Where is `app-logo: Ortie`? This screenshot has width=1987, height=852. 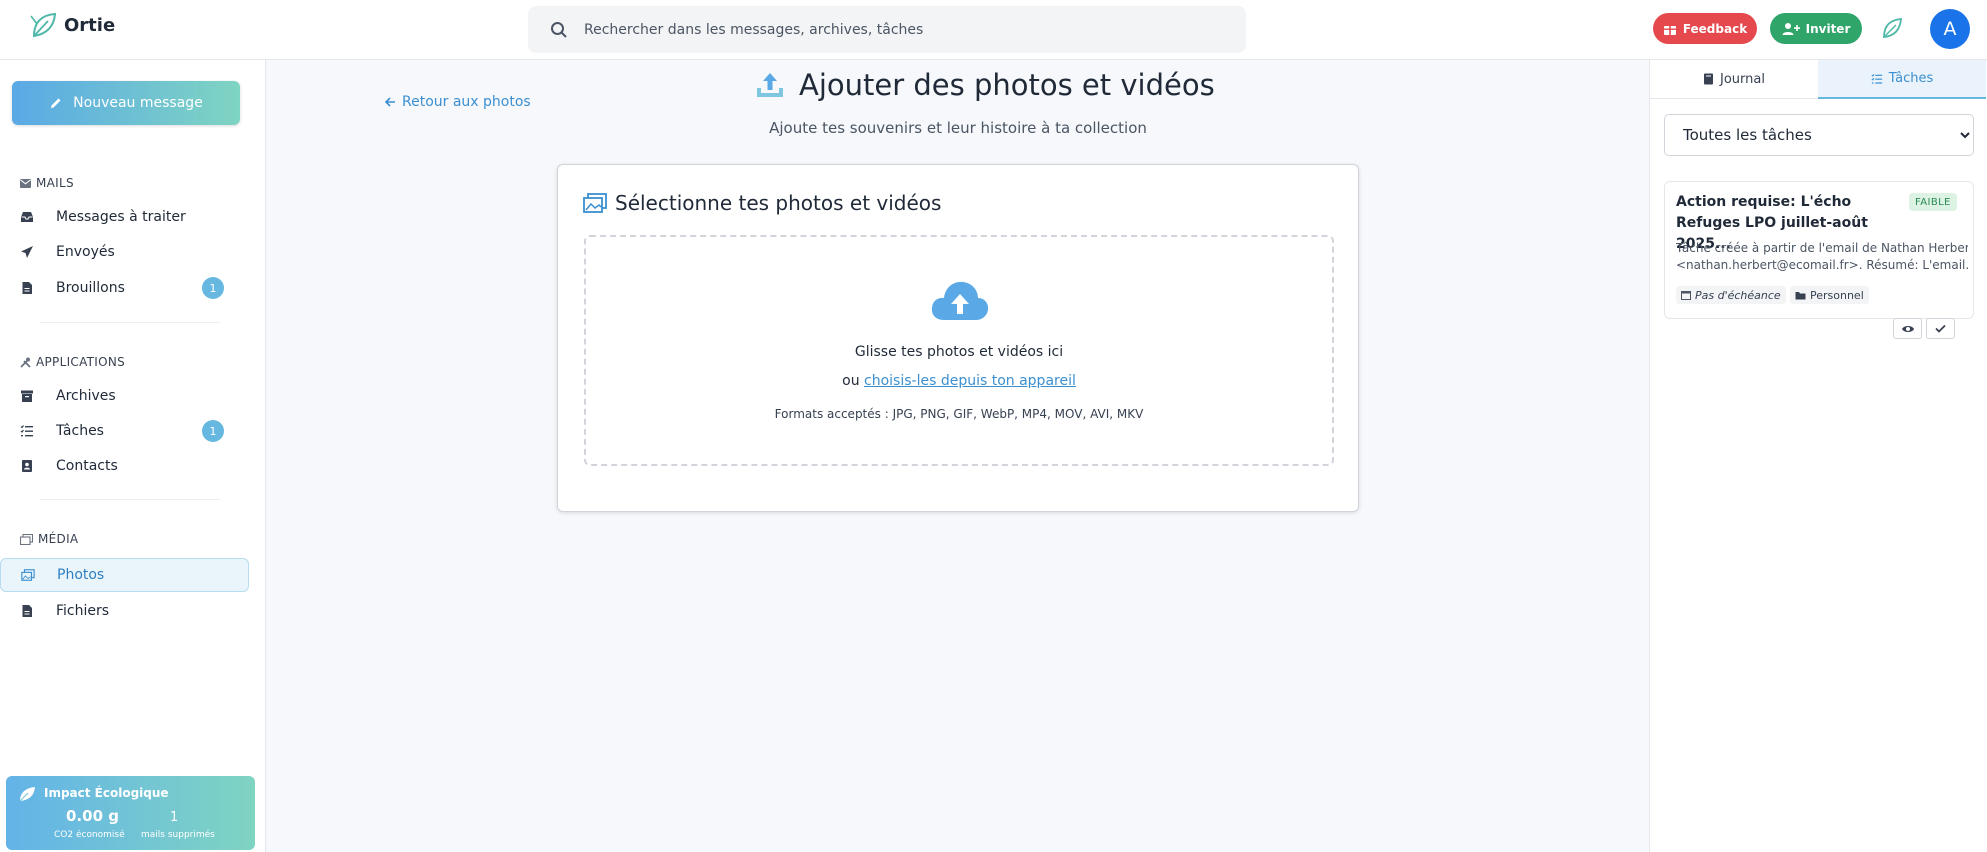 app-logo: Ortie is located at coordinates (71, 25).